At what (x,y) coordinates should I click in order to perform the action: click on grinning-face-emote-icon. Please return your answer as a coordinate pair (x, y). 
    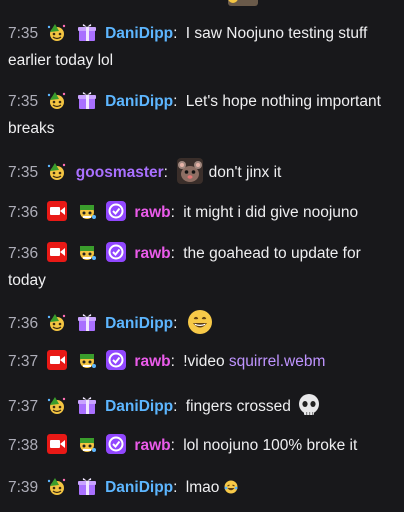
    Looking at the image, I should click on (200, 322).